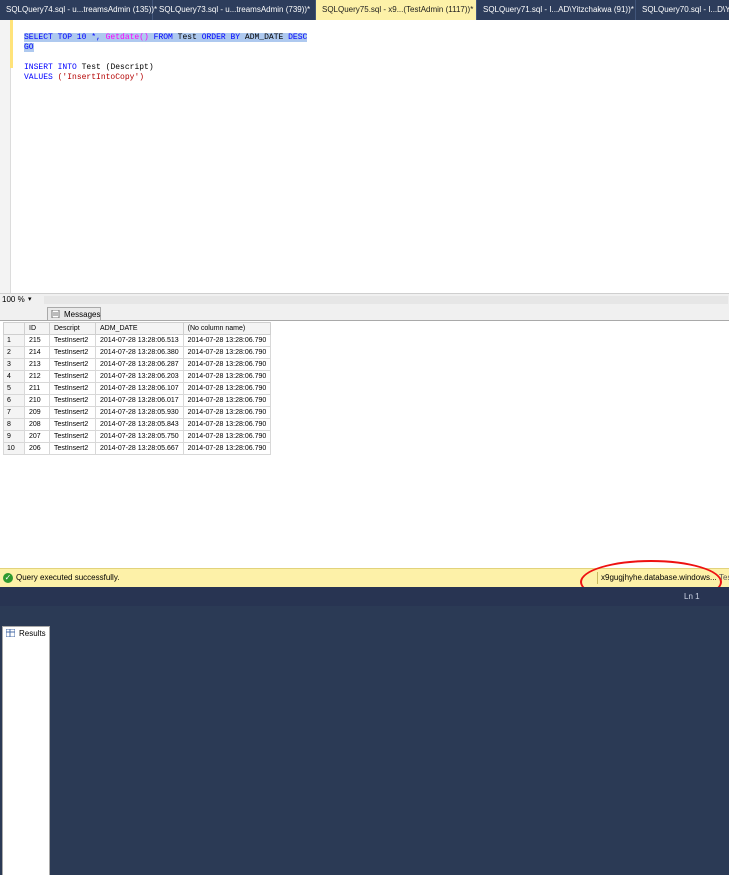 The height and width of the screenshot is (875, 729). What do you see at coordinates (127, 37) in the screenshot?
I see `fn-getdate: Getdate()` at bounding box center [127, 37].